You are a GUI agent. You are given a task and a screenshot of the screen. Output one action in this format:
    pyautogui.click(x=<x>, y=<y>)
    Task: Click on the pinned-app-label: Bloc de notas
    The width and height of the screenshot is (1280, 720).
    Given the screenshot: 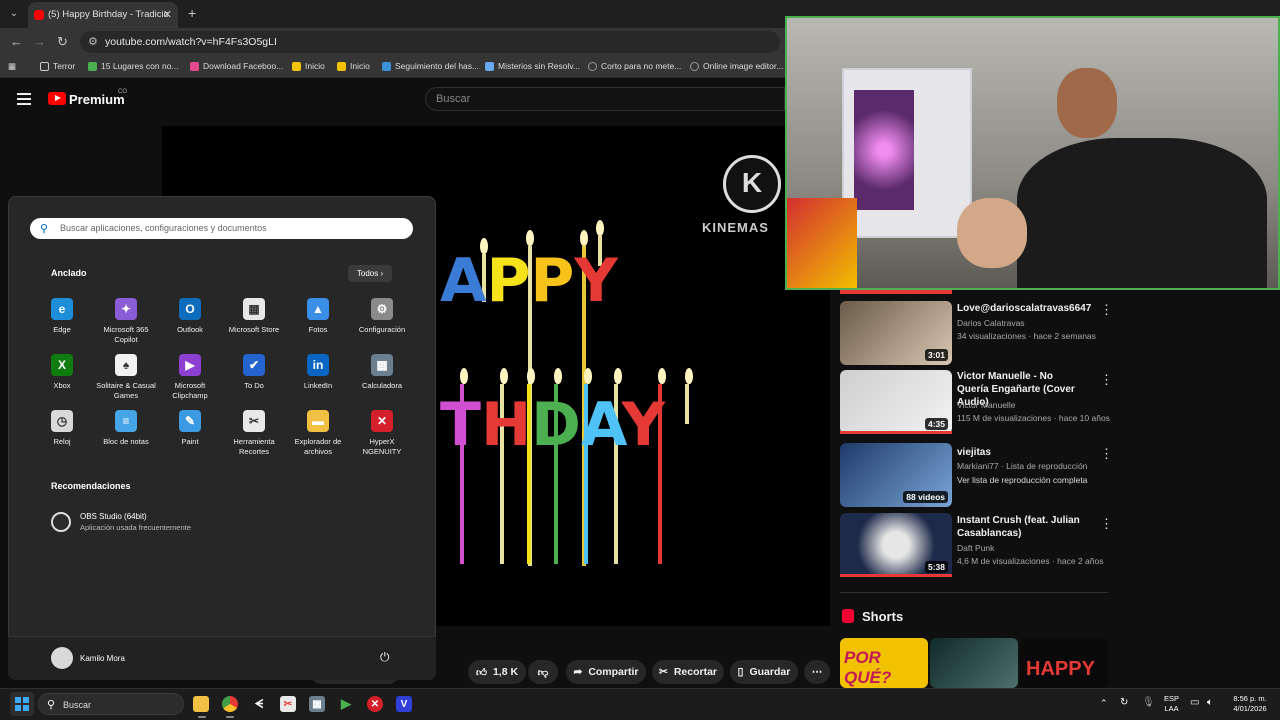 What is the action you would take?
    pyautogui.click(x=126, y=441)
    